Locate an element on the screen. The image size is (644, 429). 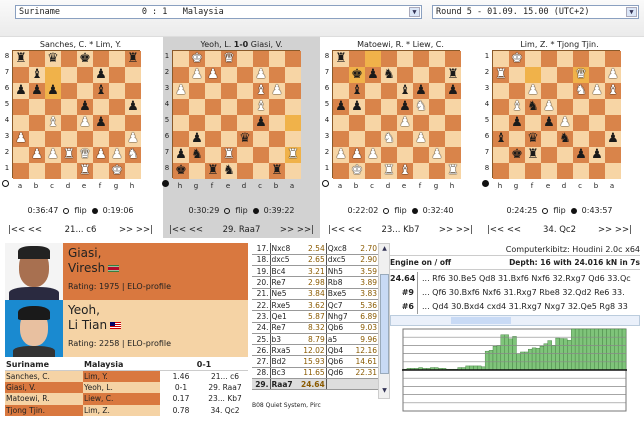
square-a3 is located at coordinates (341, 139).